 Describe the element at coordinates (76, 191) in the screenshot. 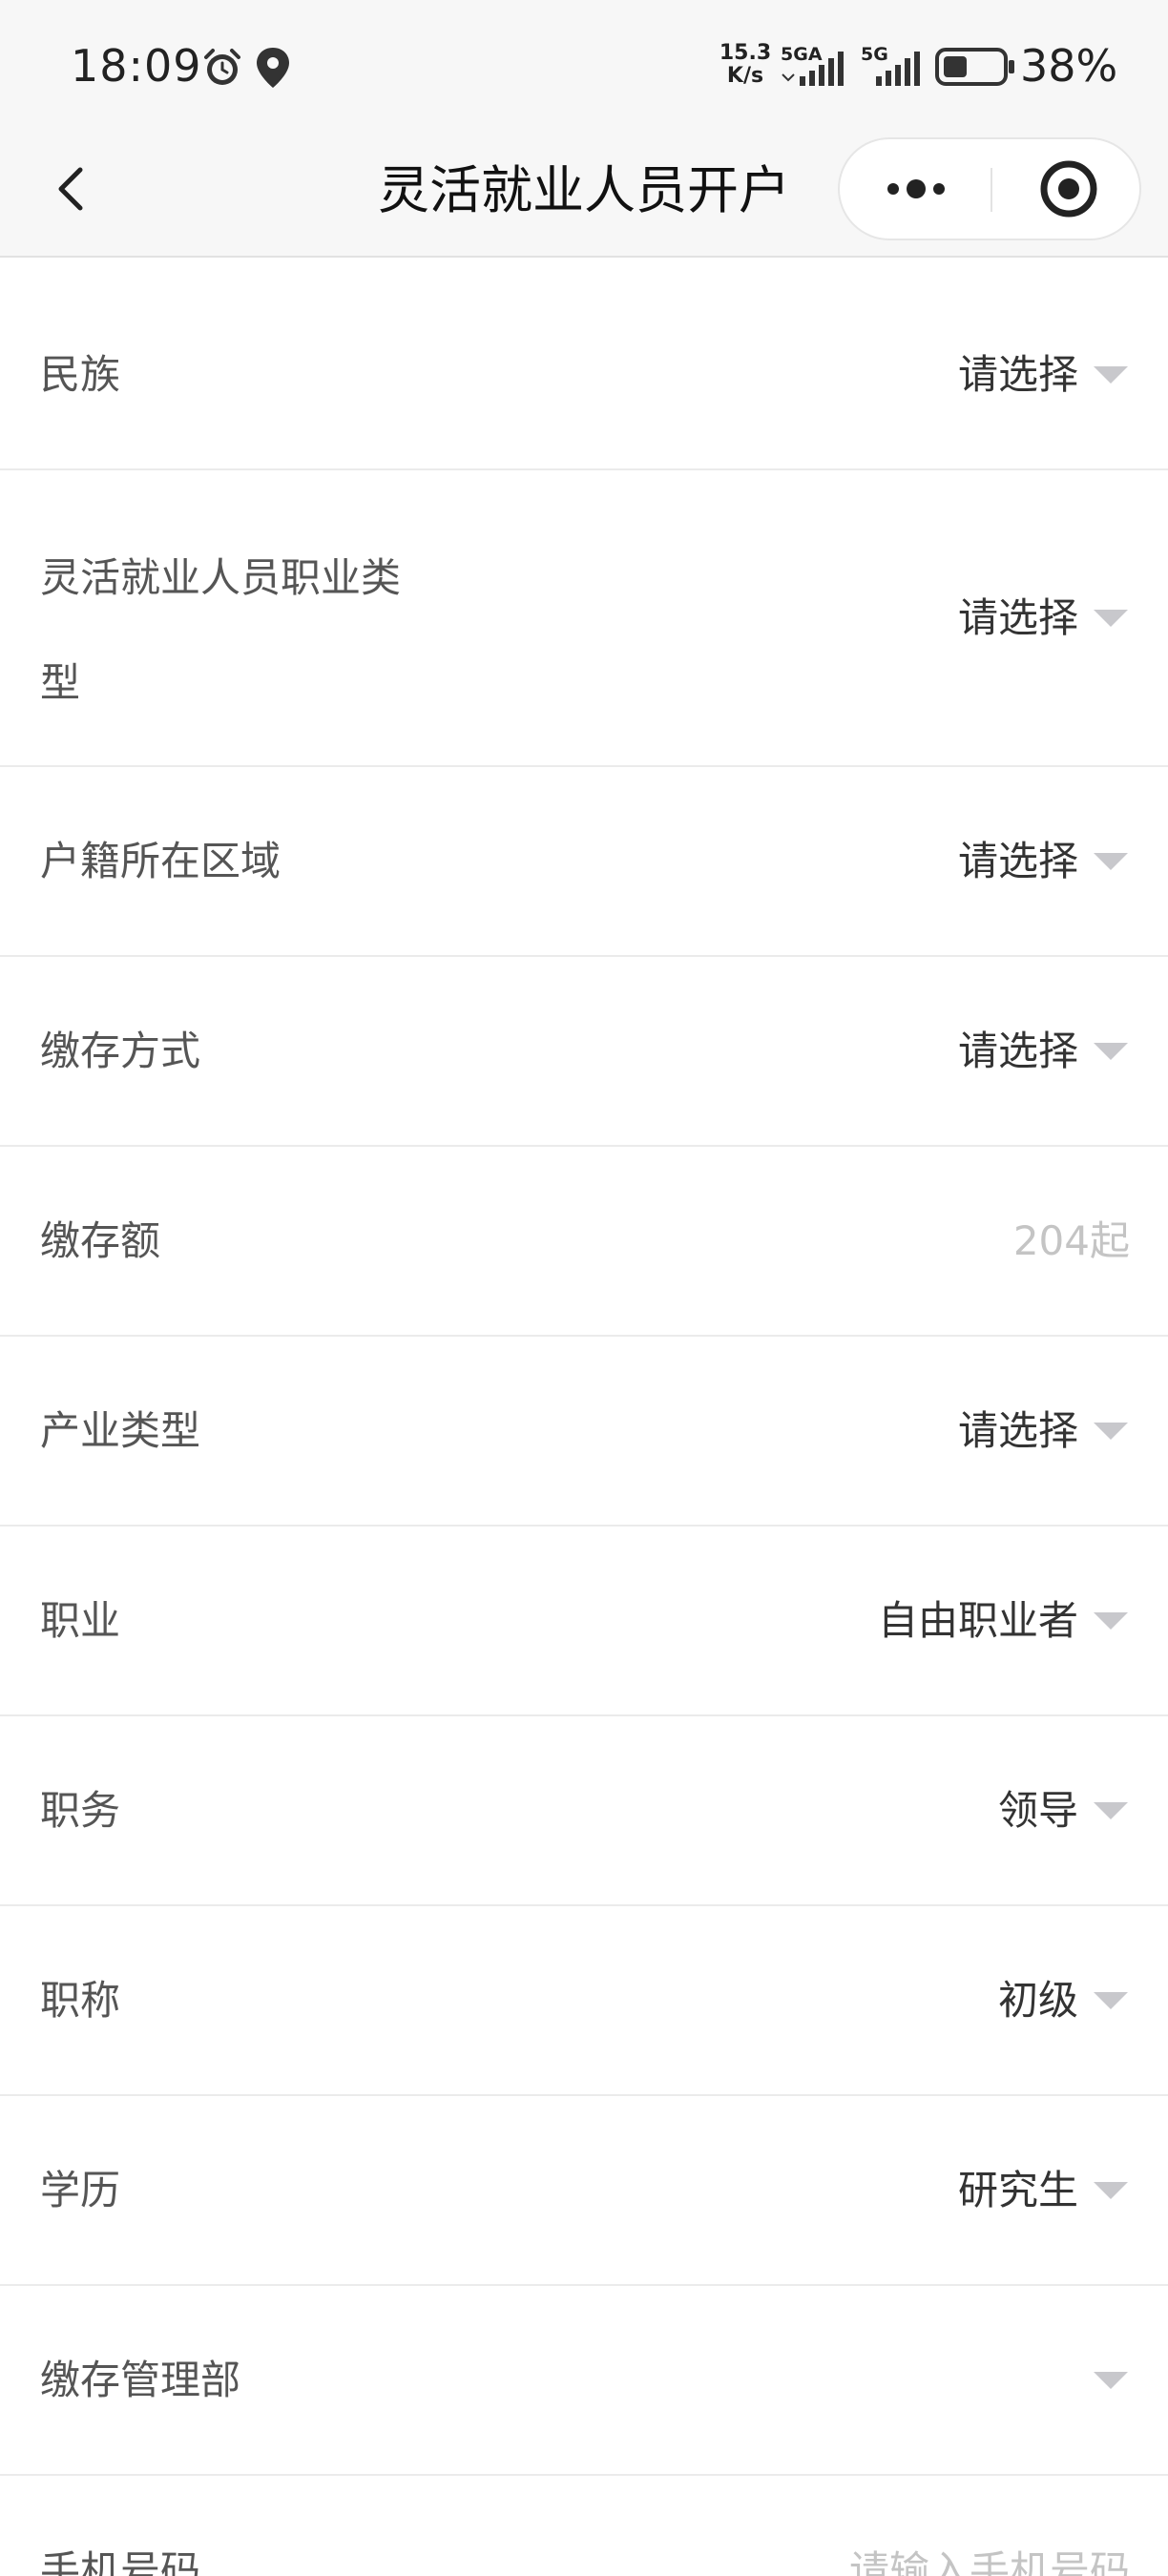

I see `back-arrow-icon` at that location.